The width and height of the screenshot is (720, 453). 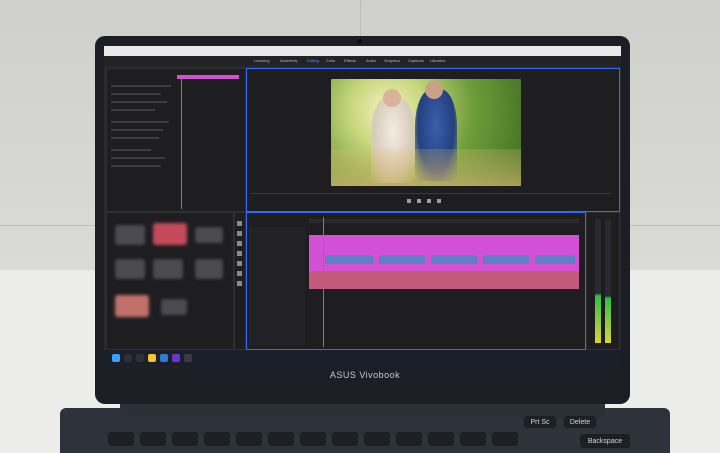 I want to click on loop-icon, so click(x=439, y=201).